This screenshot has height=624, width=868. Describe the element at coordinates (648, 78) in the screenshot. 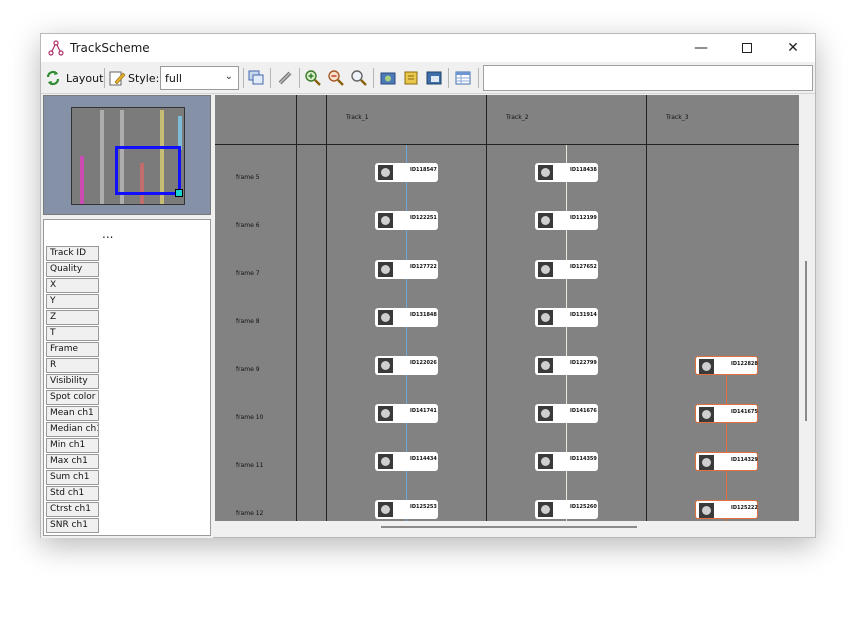

I see `search-input` at that location.